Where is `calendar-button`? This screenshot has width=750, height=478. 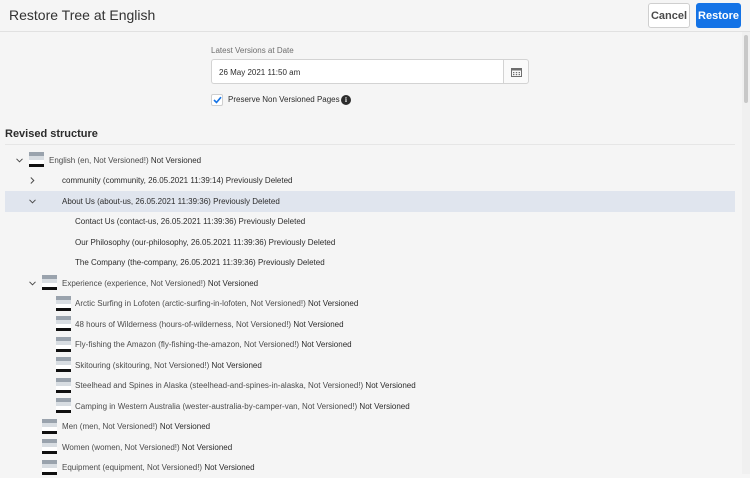
calendar-button is located at coordinates (516, 71).